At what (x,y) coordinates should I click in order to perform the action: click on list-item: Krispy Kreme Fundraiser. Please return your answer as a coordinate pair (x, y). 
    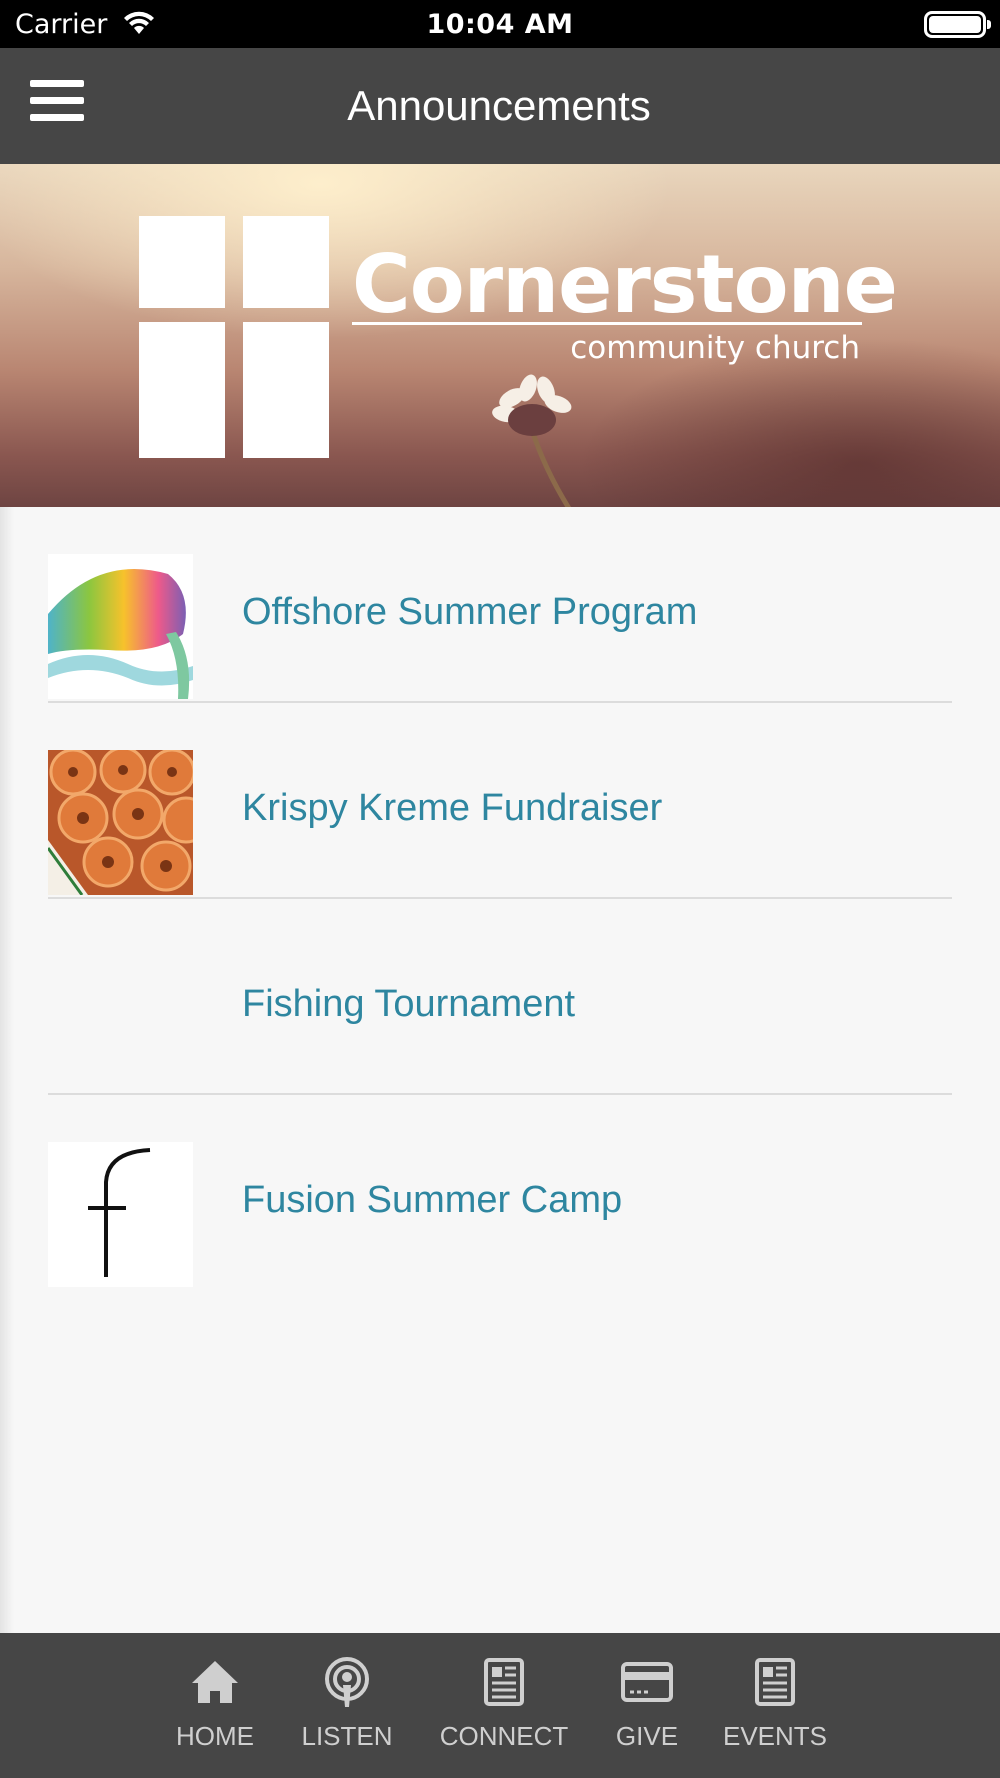
    Looking at the image, I should click on (500, 801).